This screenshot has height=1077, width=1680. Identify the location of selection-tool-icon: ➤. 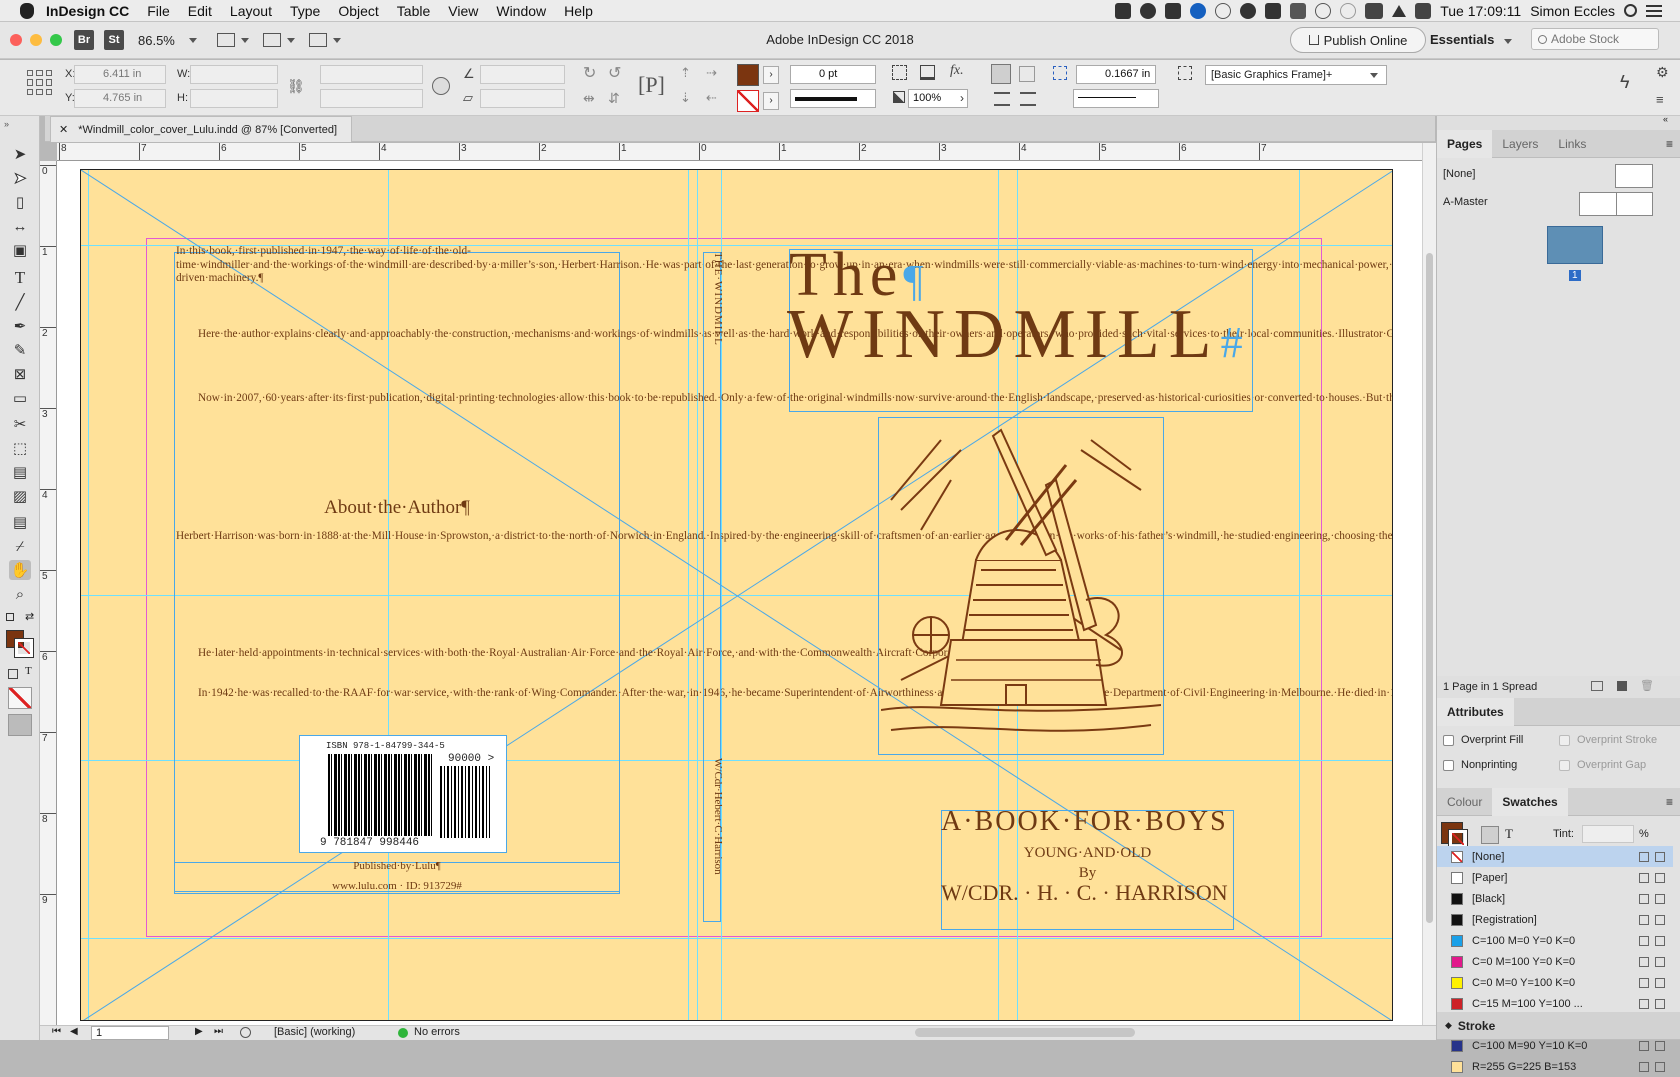
(20, 154).